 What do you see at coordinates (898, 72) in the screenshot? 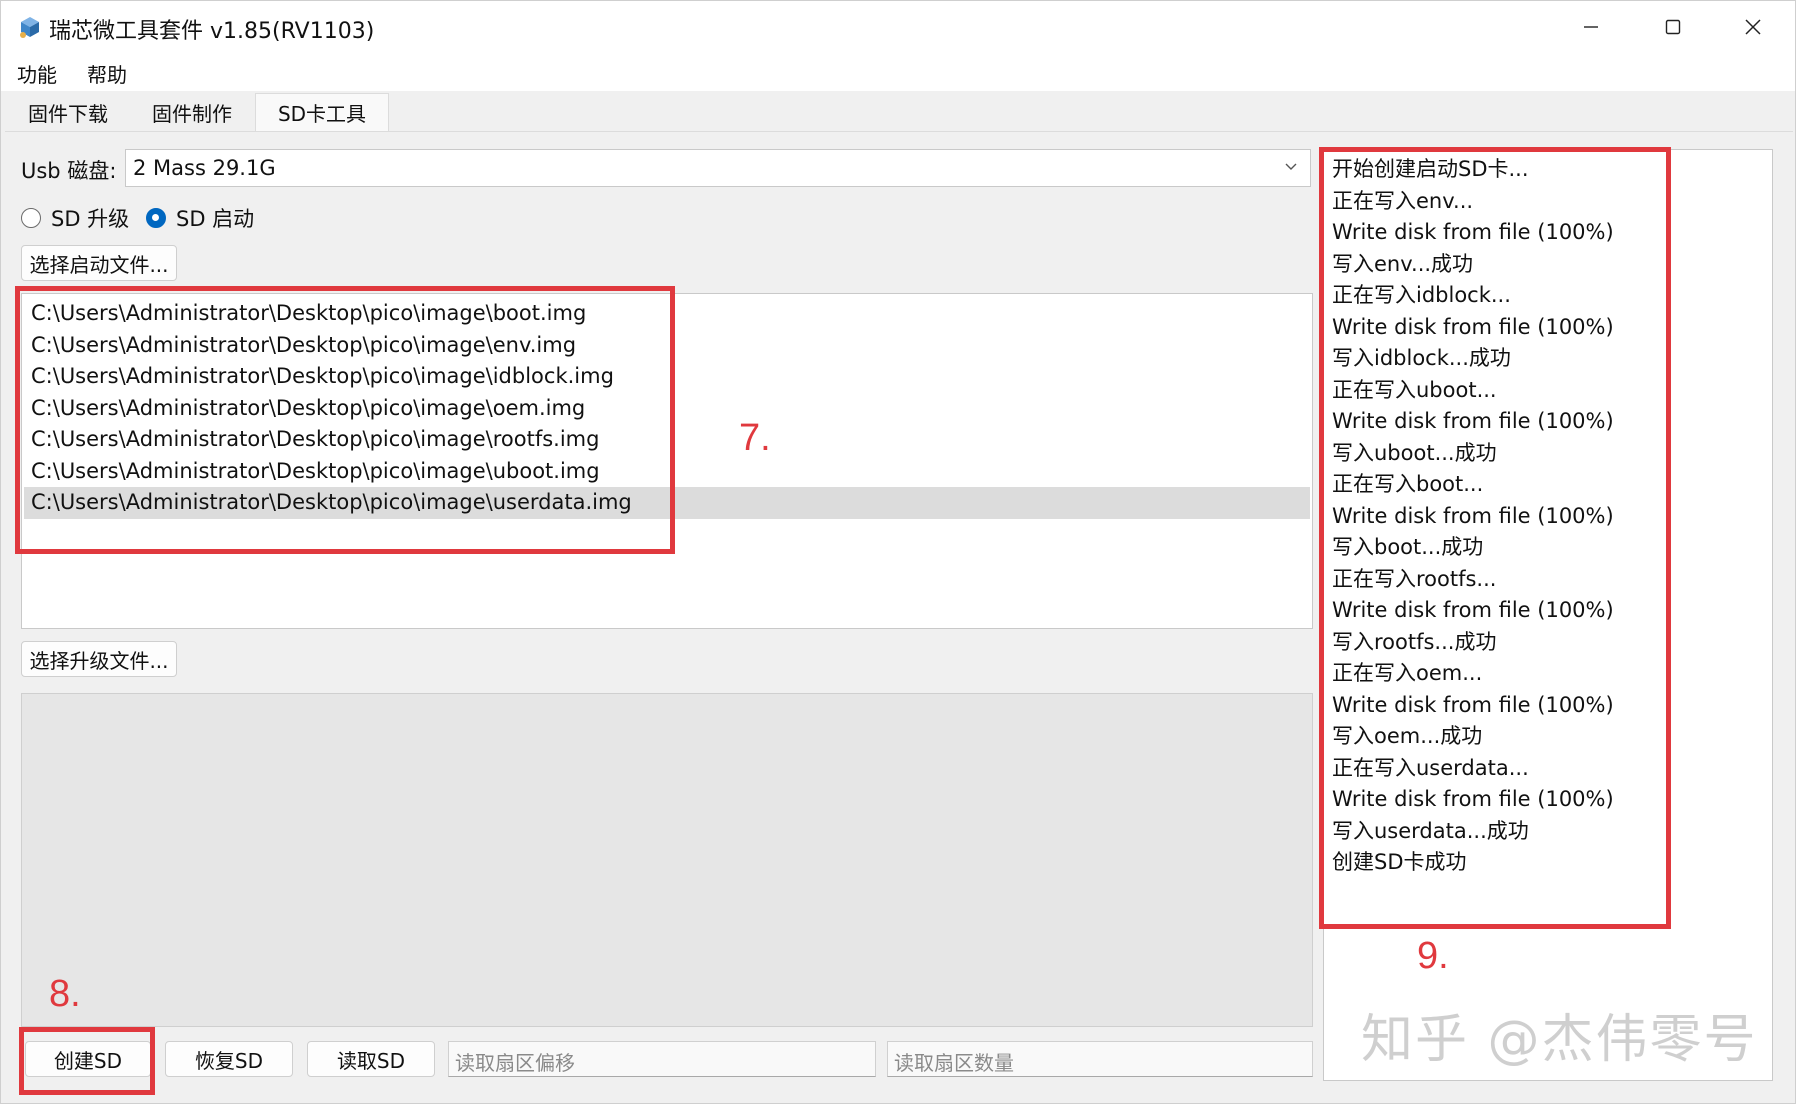
I see `menu-bar: 功能 帮助` at bounding box center [898, 72].